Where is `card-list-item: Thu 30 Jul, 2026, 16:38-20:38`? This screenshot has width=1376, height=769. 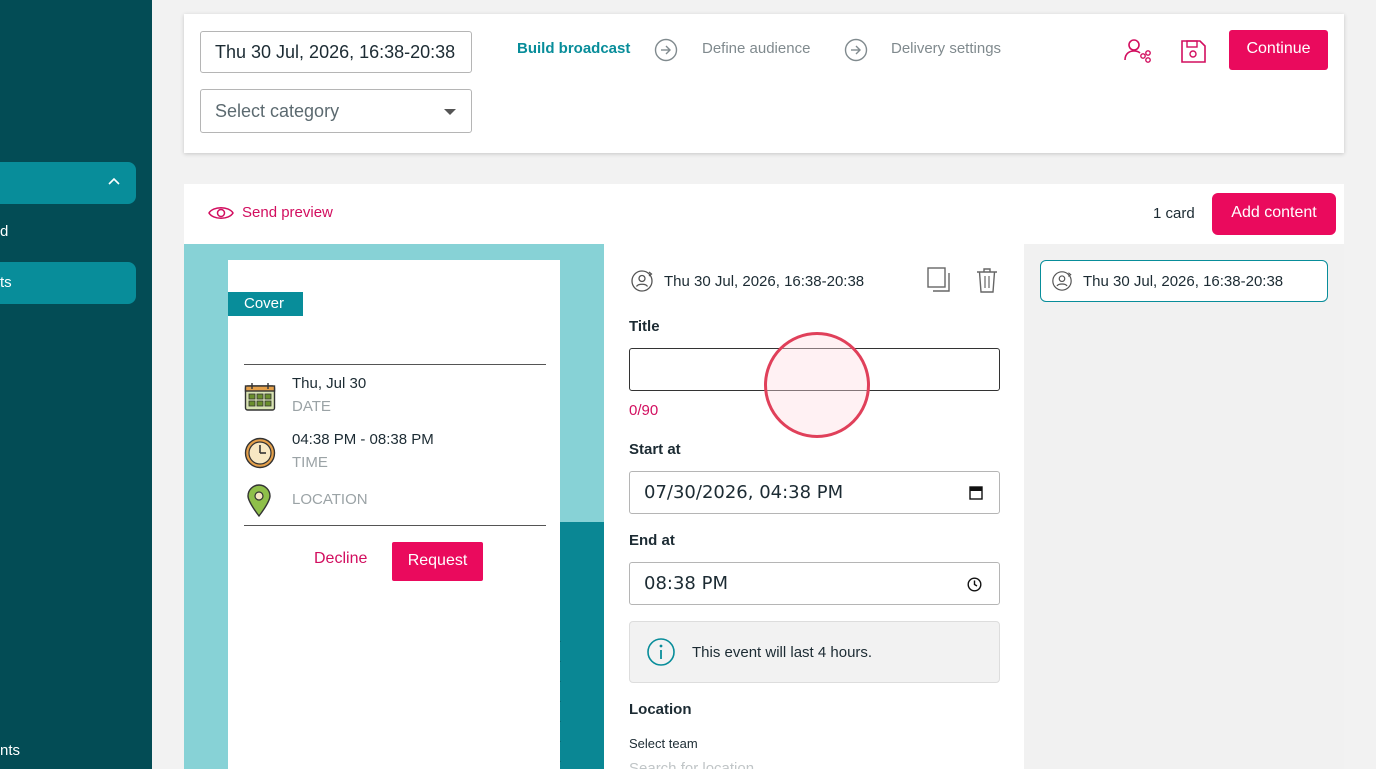 card-list-item: Thu 30 Jul, 2026, 16:38-20:38 is located at coordinates (1184, 281).